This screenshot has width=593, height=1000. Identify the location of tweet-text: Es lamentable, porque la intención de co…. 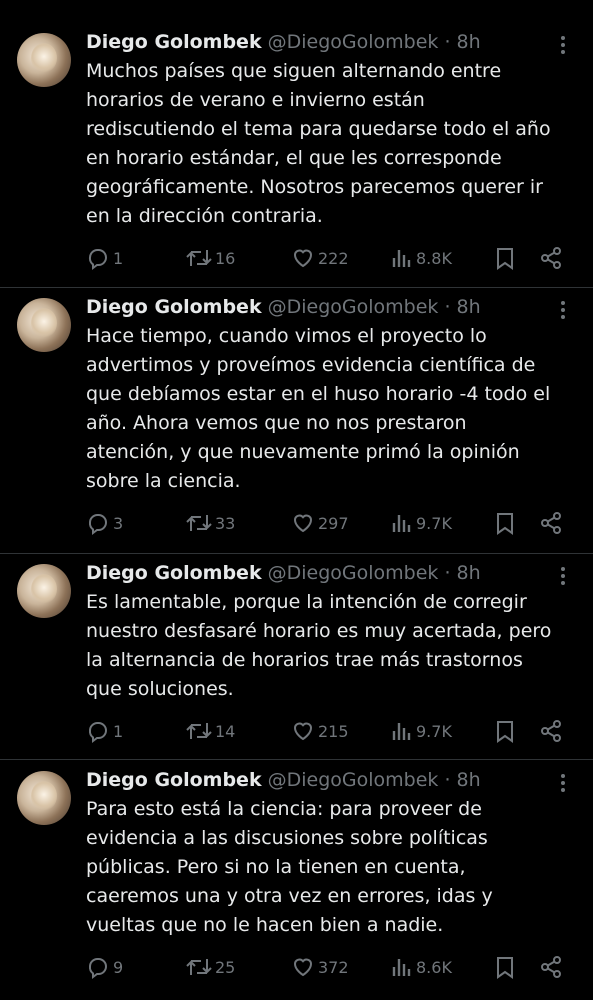
(319, 645).